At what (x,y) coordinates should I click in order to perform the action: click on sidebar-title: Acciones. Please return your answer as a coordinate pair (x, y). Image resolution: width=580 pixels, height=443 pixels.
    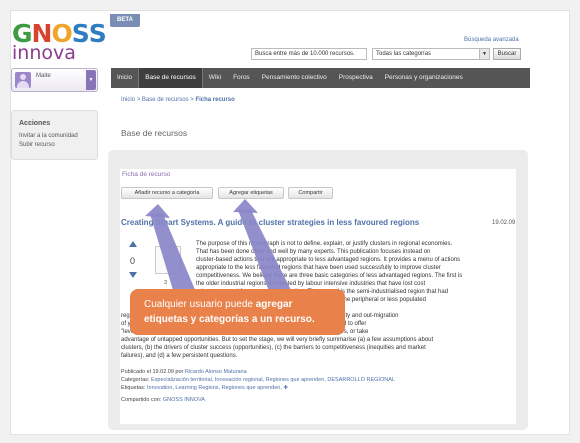
    Looking at the image, I should click on (35, 123).